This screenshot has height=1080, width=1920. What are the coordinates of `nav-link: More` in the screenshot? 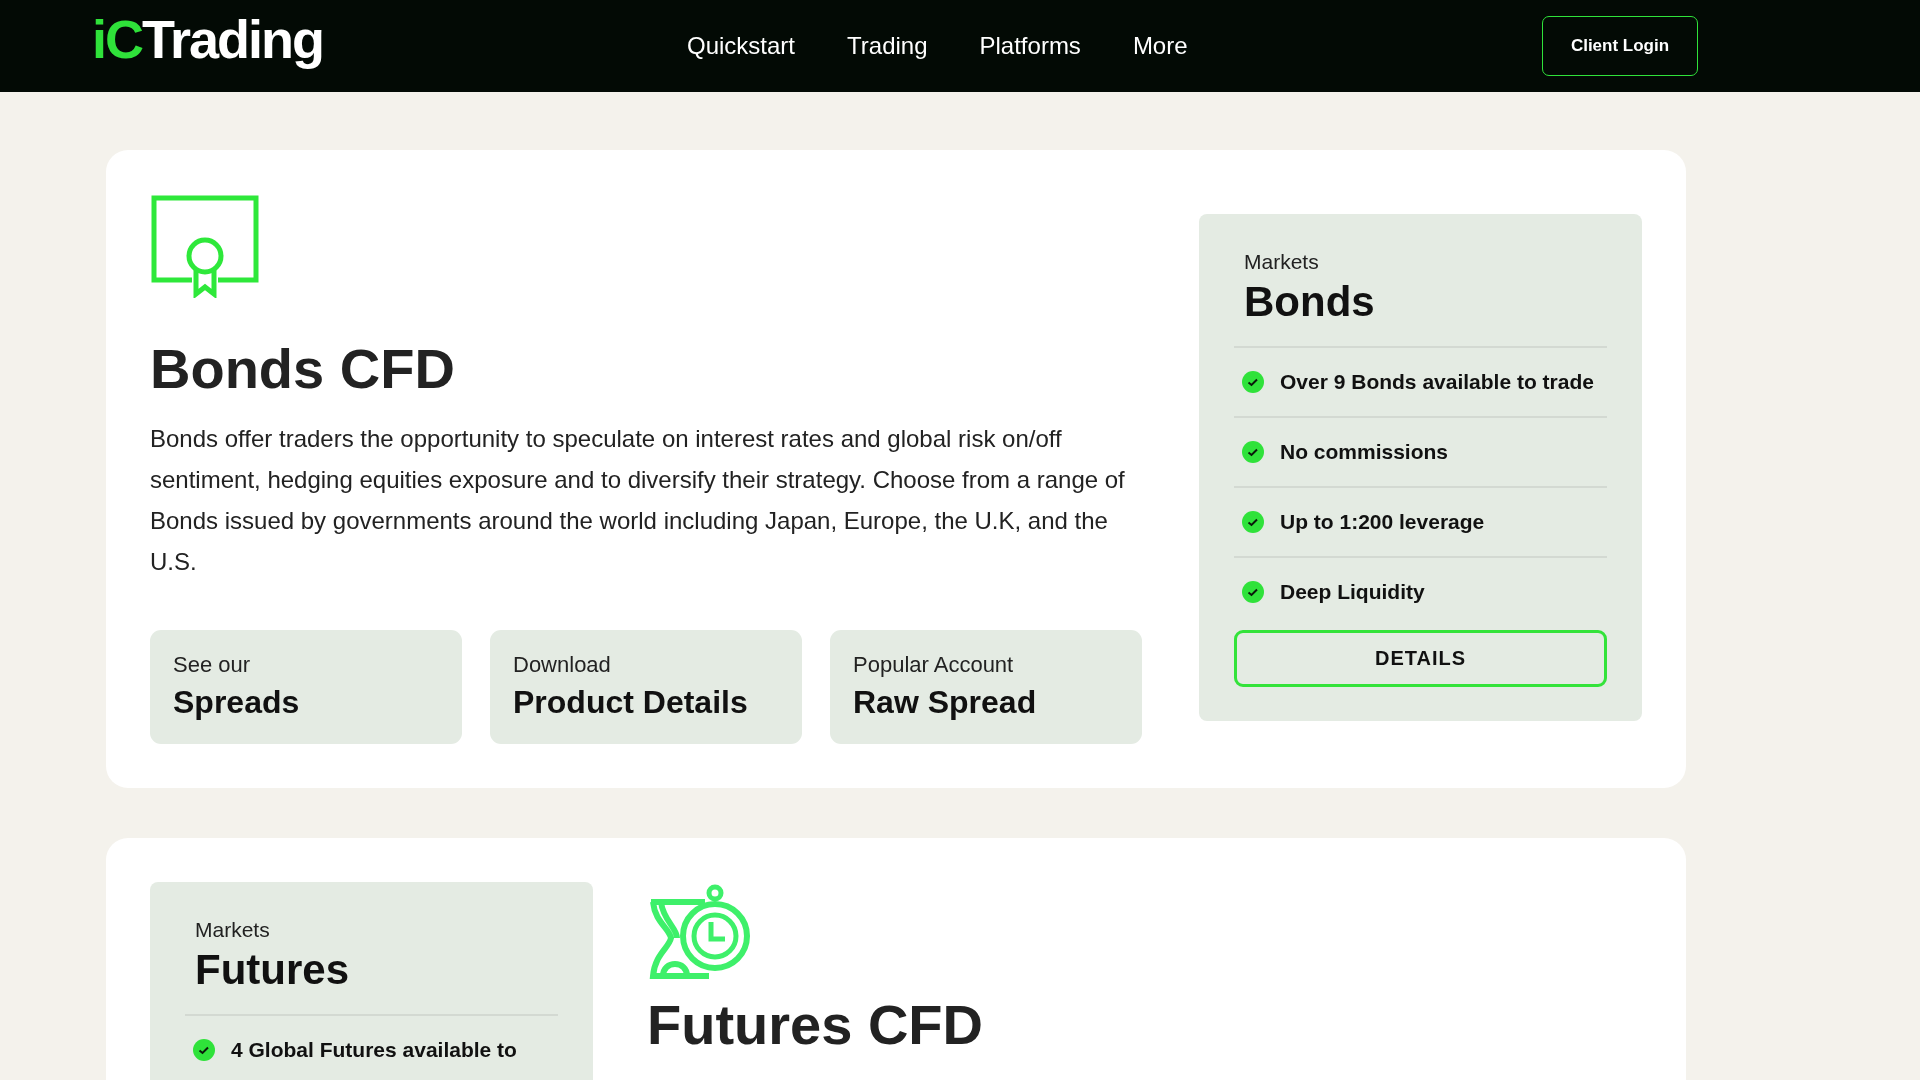 It's located at (1160, 46).